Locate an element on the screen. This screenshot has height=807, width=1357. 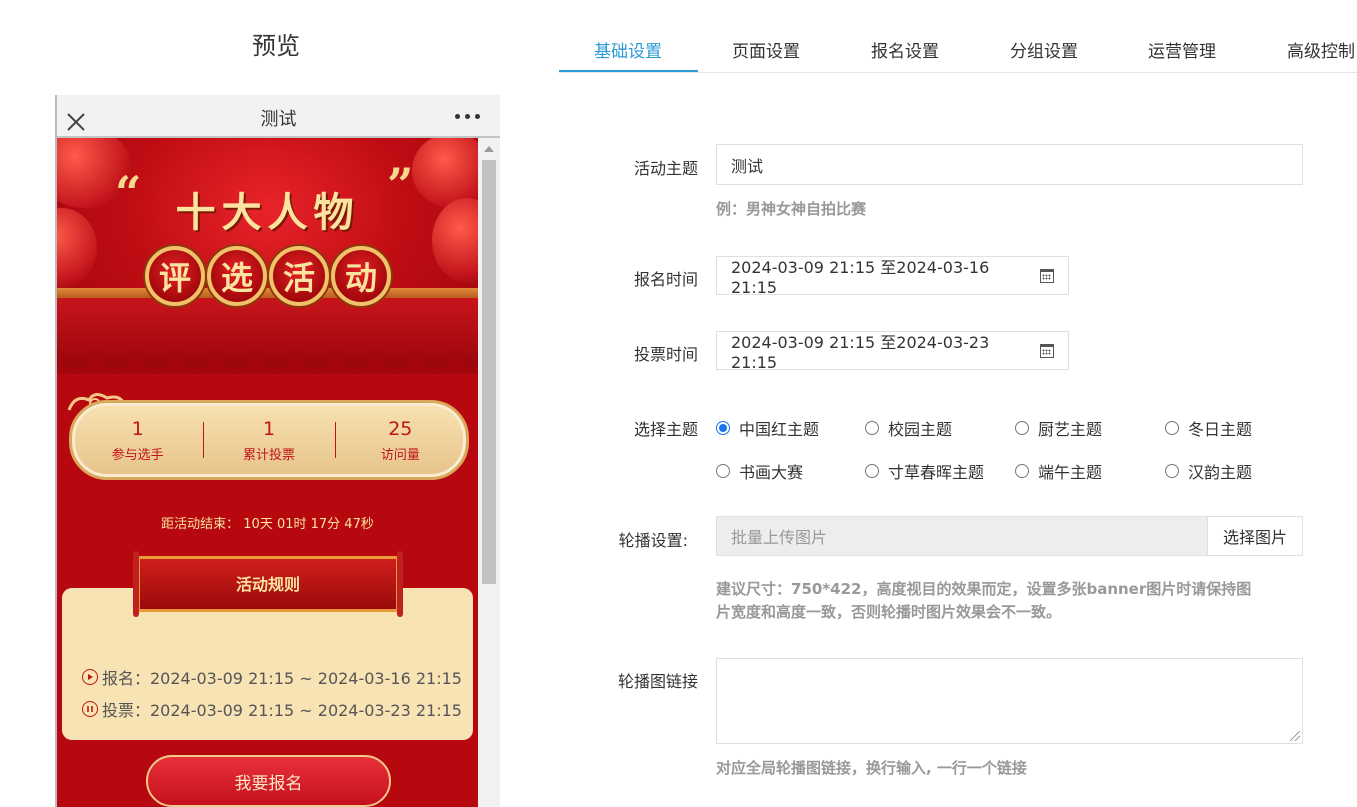
vote-time-label: 投票时间 is located at coordinates (665, 354).